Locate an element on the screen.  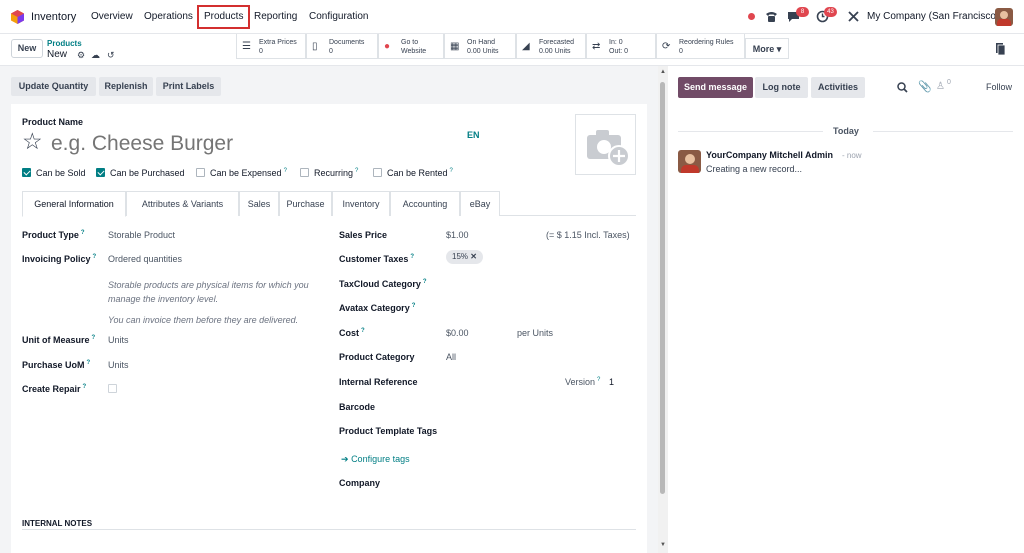
search-icon is located at coordinates (902, 87).